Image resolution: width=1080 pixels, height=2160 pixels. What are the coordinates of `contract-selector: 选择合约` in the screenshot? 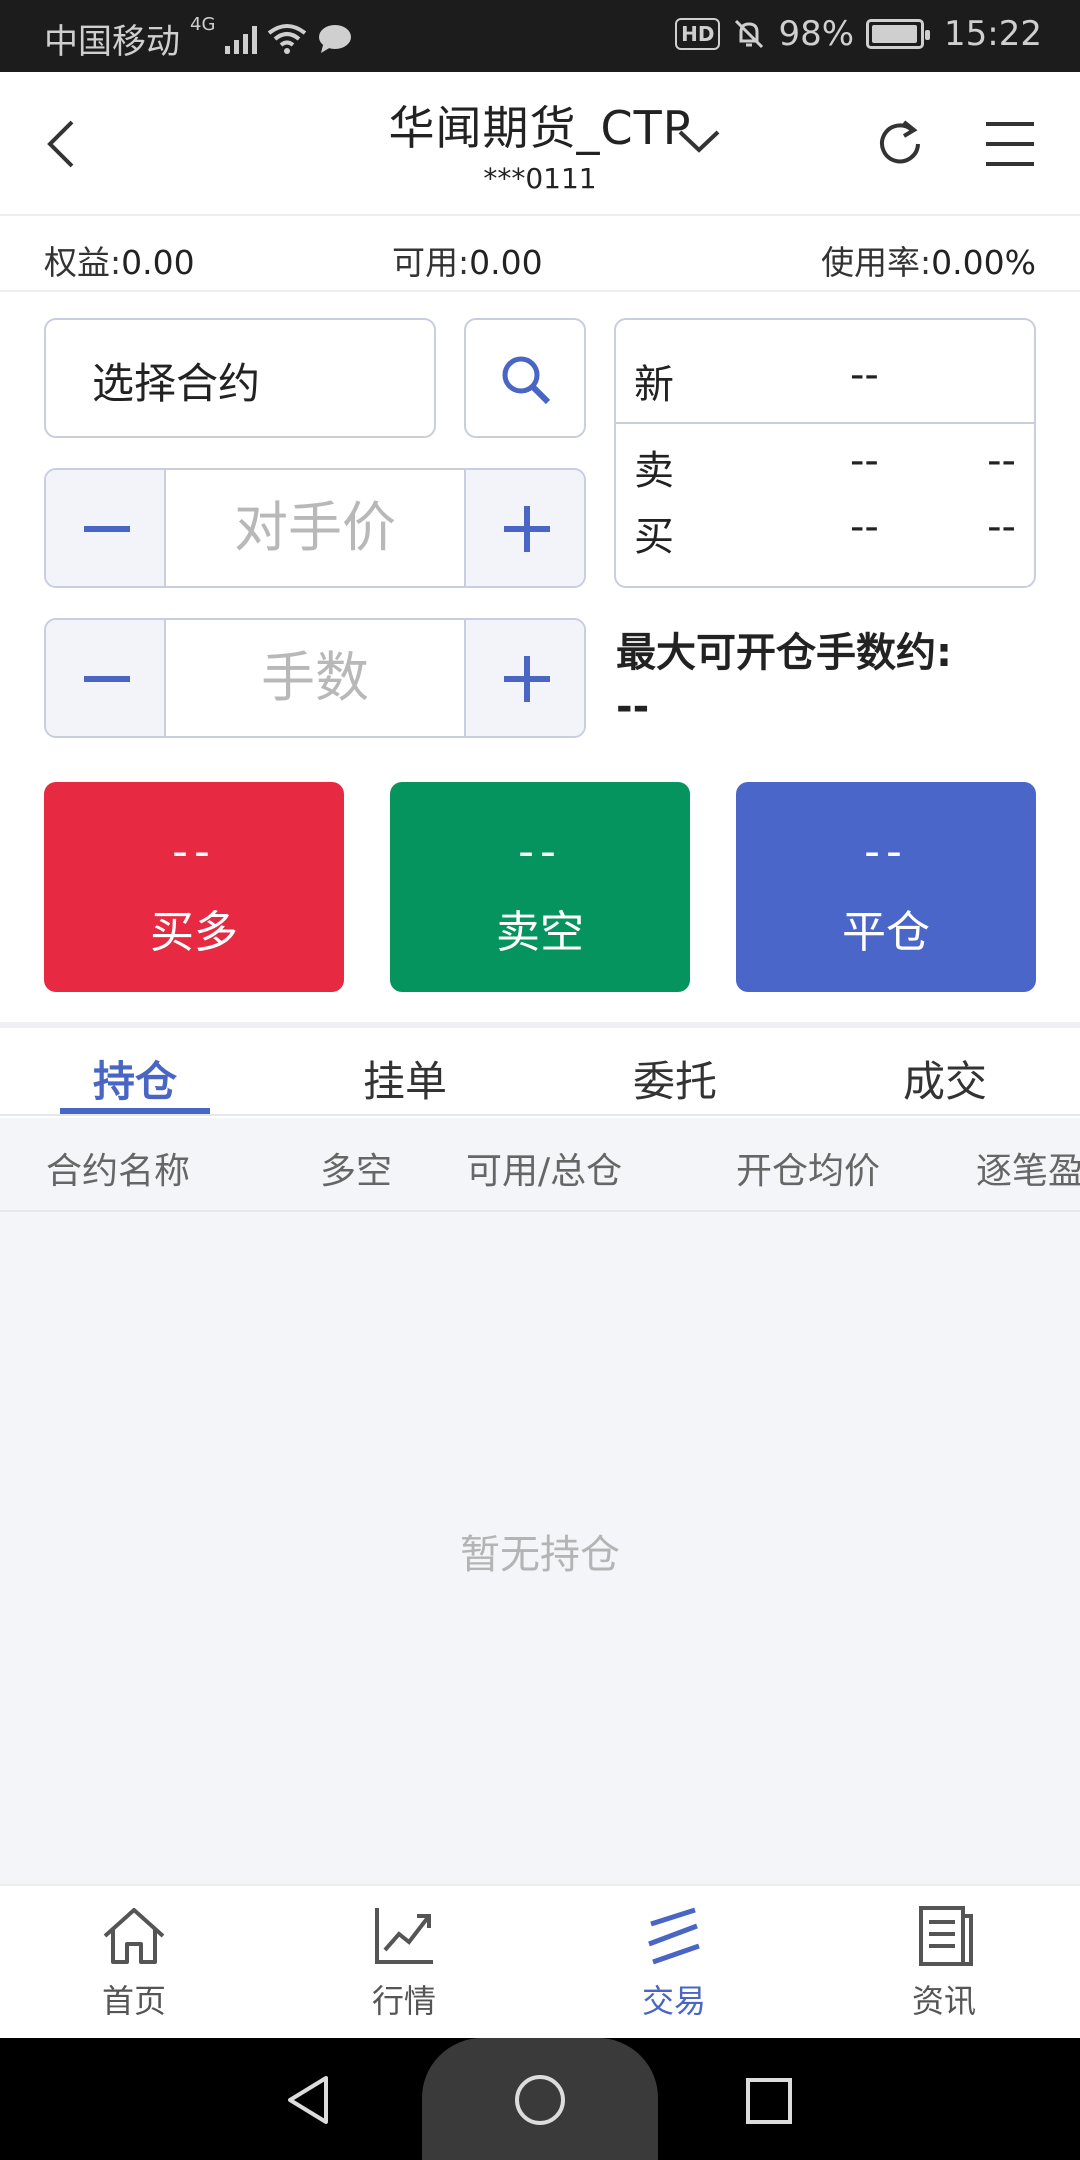 It's located at (240, 378).